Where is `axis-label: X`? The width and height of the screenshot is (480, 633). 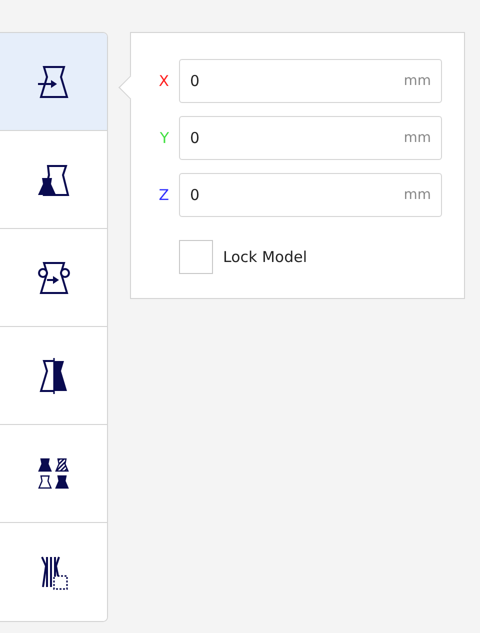 axis-label: X is located at coordinates (163, 81).